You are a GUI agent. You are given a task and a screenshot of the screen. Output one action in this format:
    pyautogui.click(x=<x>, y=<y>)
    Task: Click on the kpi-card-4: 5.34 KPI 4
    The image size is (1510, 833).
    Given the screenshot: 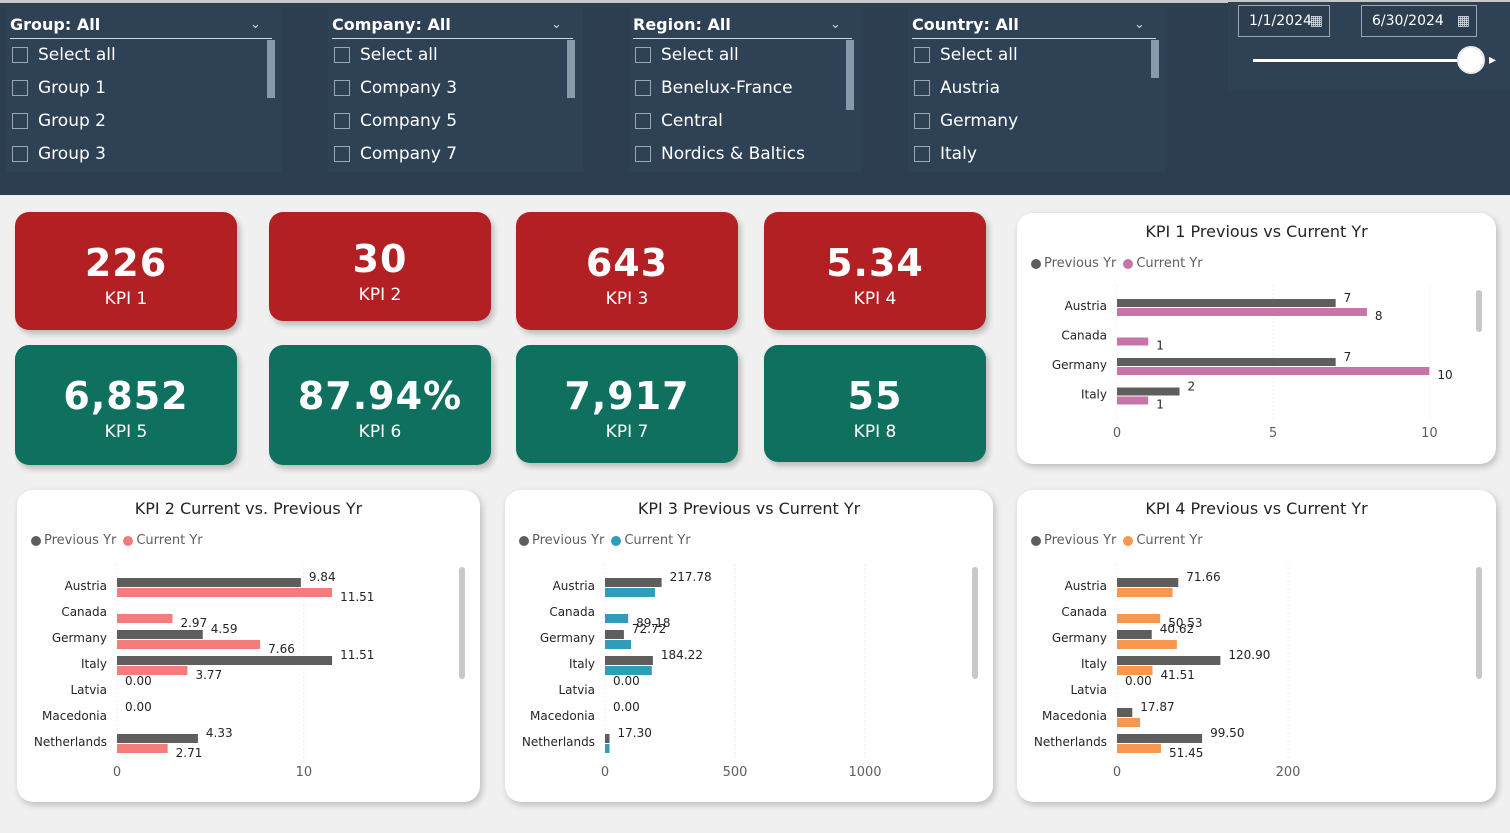 What is the action you would take?
    pyautogui.click(x=875, y=271)
    